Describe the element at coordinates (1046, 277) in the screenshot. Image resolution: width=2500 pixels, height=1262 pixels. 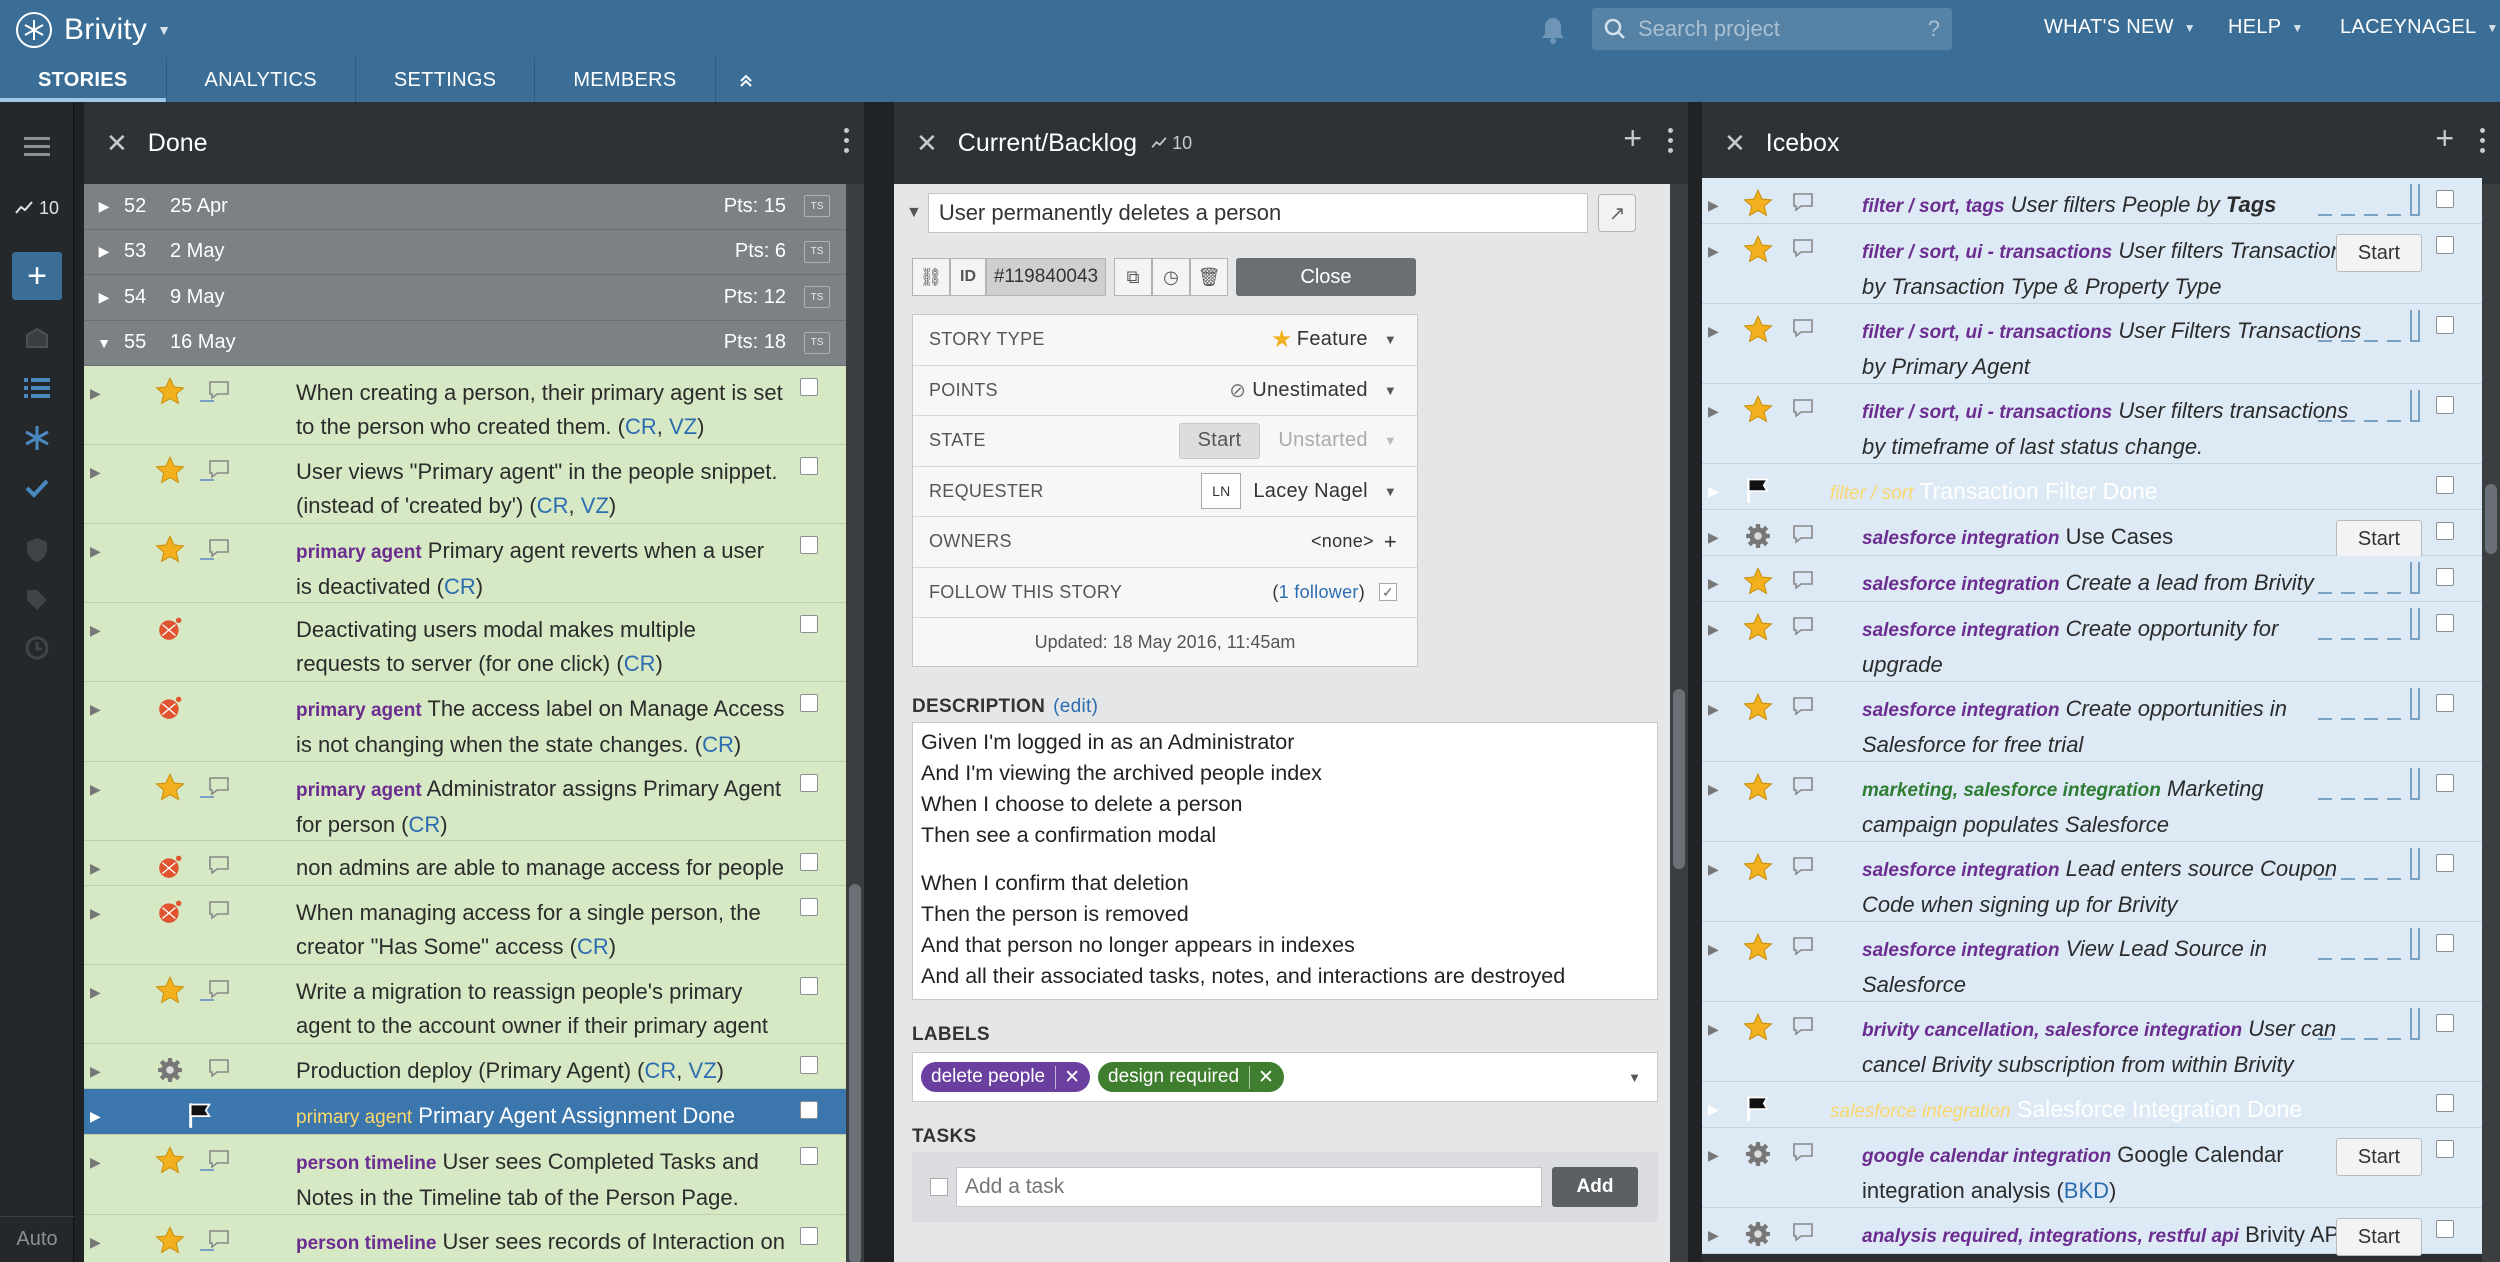
I see `story-id: #119840043` at that location.